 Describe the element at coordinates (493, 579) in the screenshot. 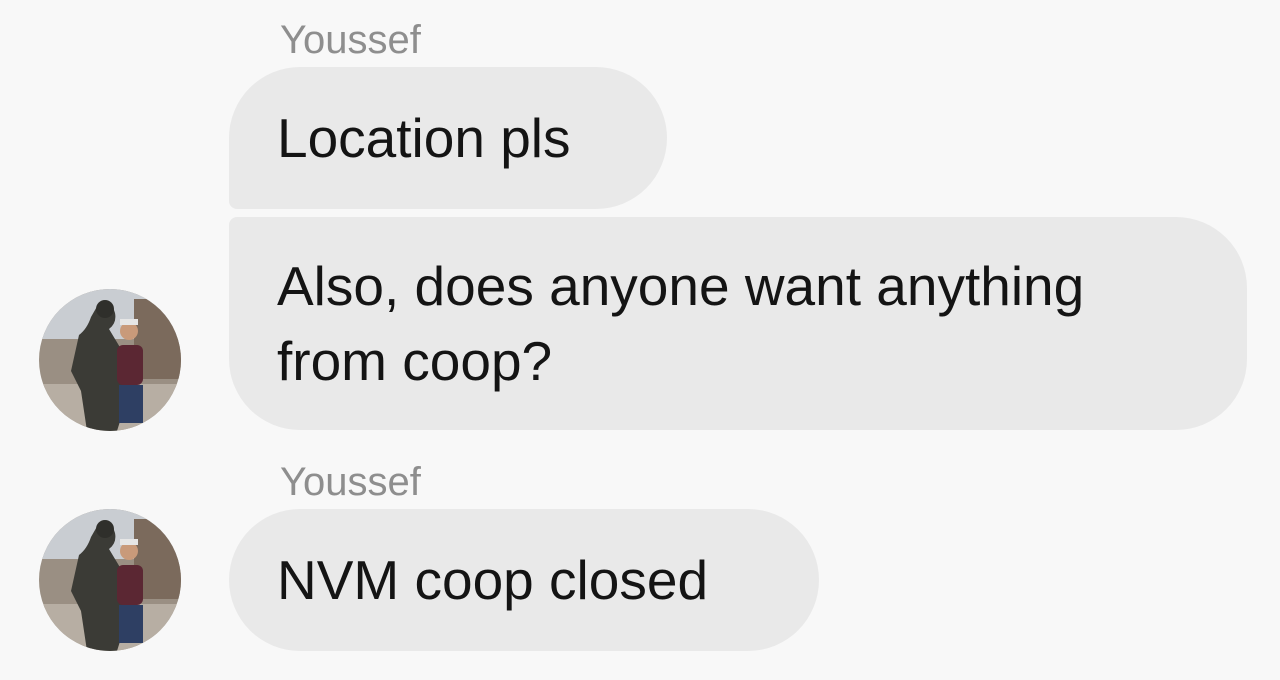

I see `message-text: NVM coop closed` at that location.